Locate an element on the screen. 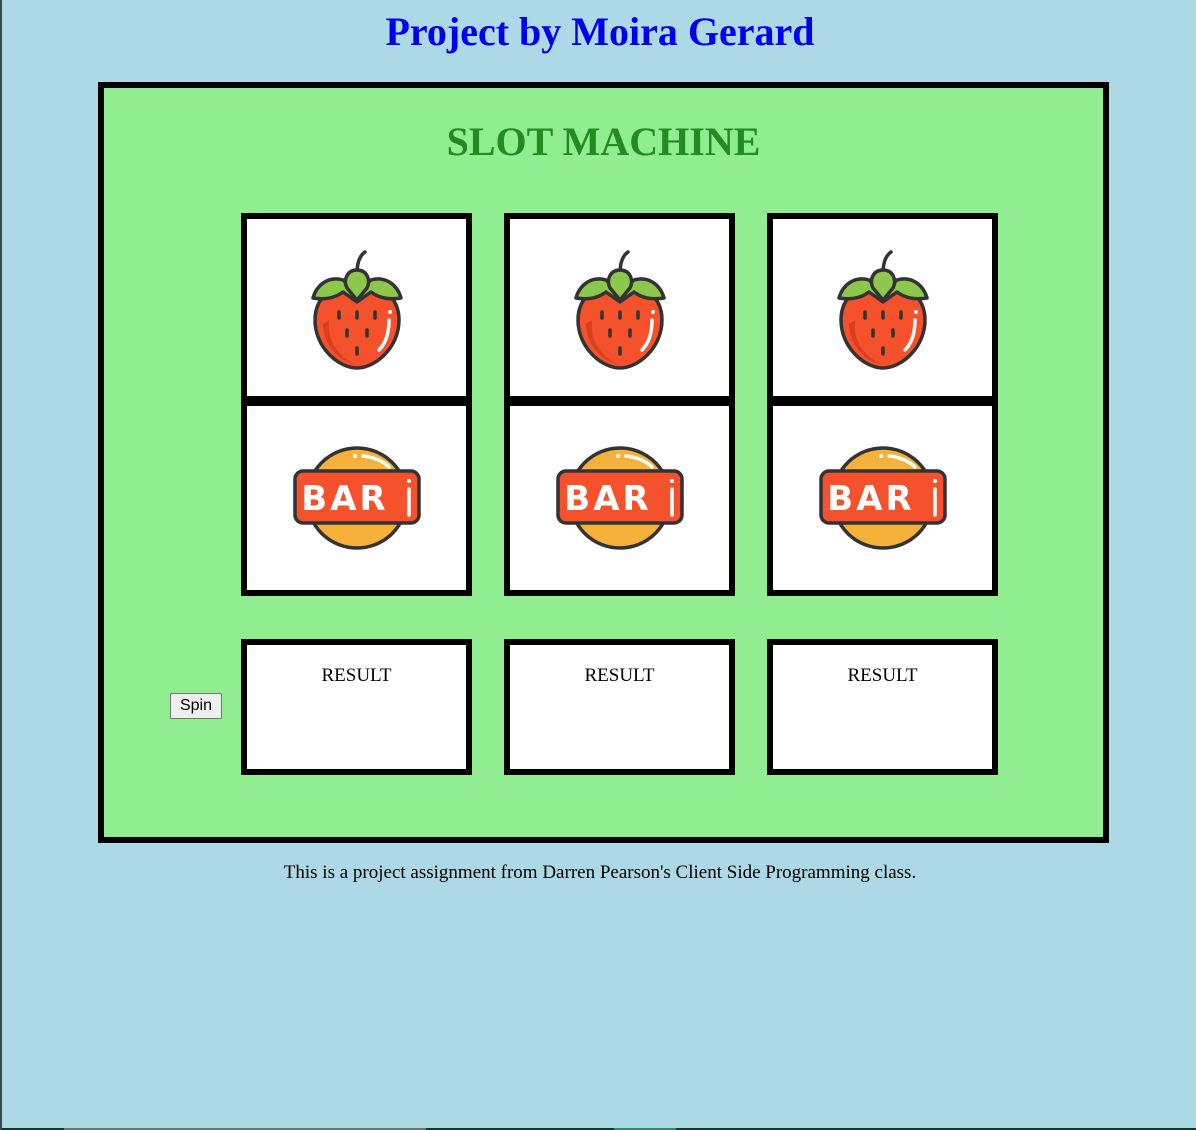 The height and width of the screenshot is (1130, 1196). reel-3-top is located at coordinates (882, 307).